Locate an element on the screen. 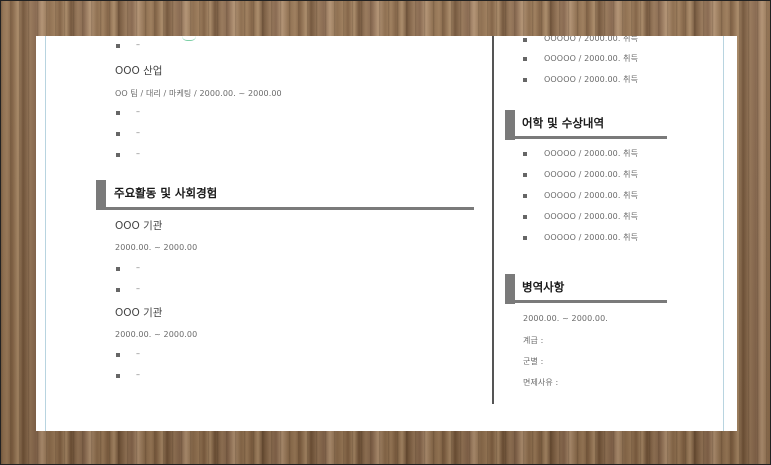 The width and height of the screenshot is (771, 465). section-title-military: 병역사항 is located at coordinates (543, 287).